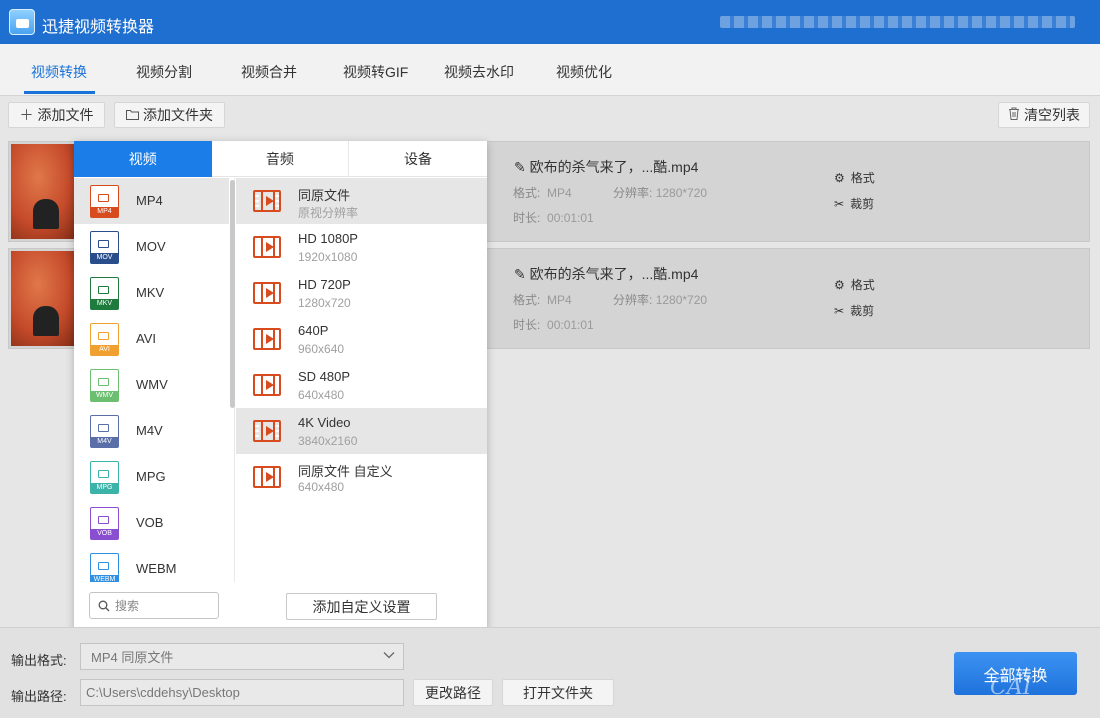 The height and width of the screenshot is (718, 1100). Describe the element at coordinates (146, 338) in the screenshot. I see `format-item-label: AVI` at that location.